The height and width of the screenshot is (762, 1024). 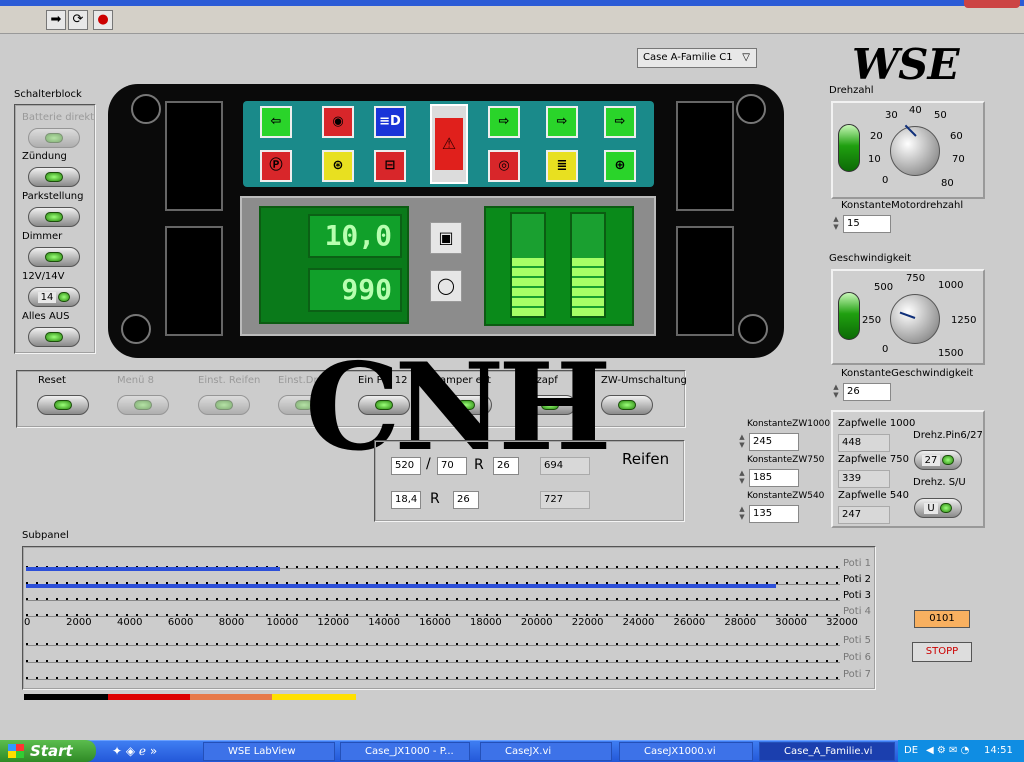 I want to click on zw750-label: KonstanteZW750, so click(x=786, y=460).